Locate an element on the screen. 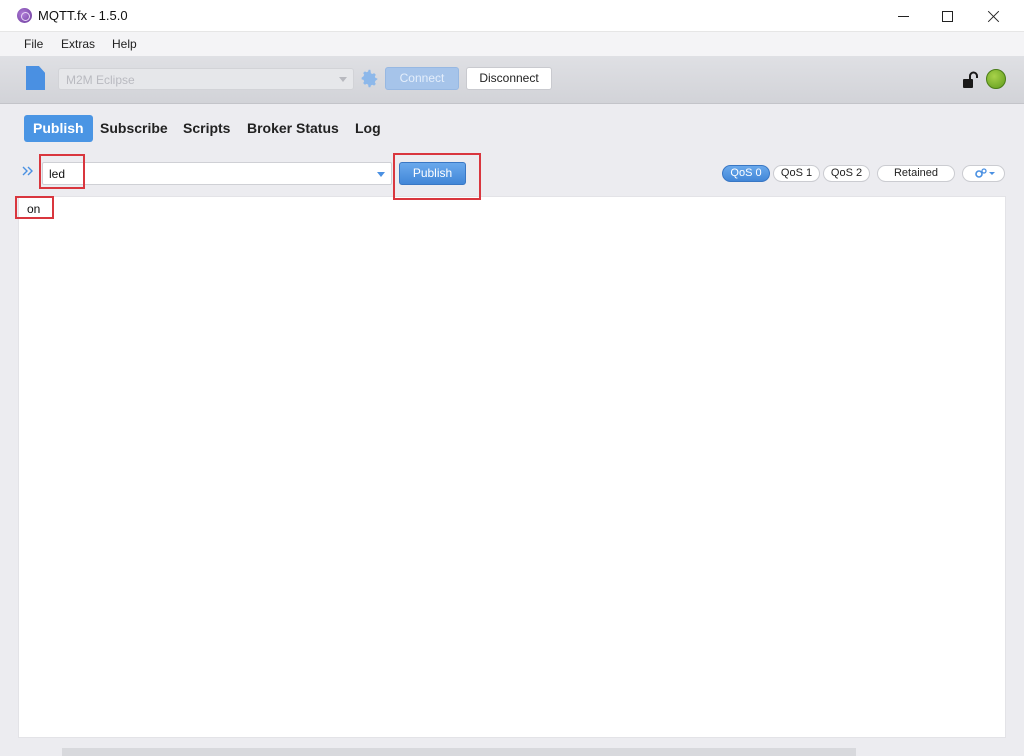 The width and height of the screenshot is (1024, 756). qos2-toggle: QoS 2 is located at coordinates (846, 173).